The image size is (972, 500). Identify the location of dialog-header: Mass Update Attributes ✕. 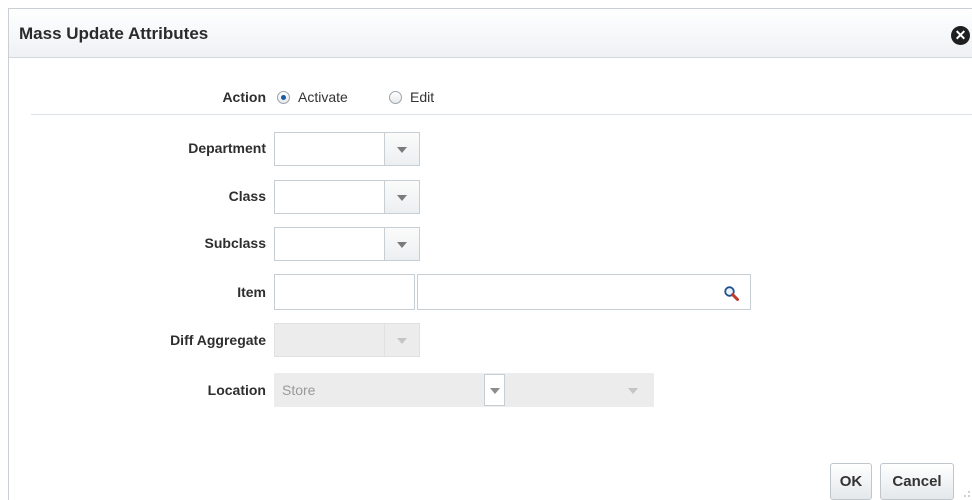
(490, 33).